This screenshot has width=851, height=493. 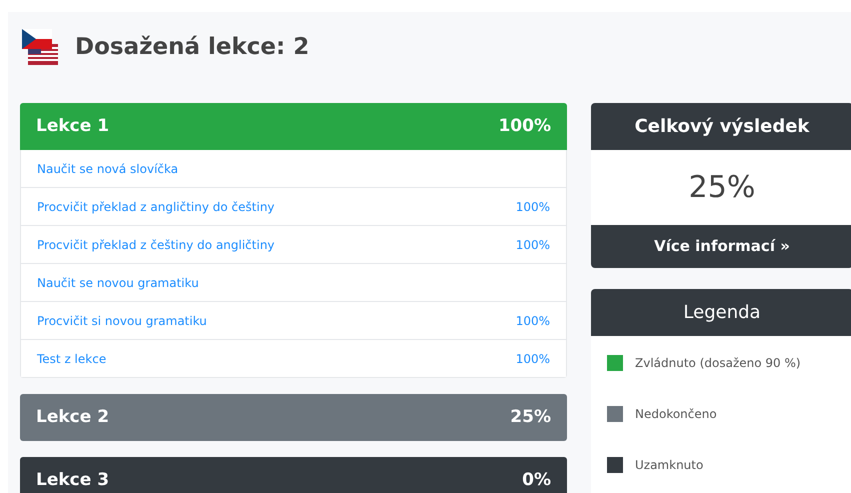 I want to click on more-info-button: Více informací », so click(x=721, y=246).